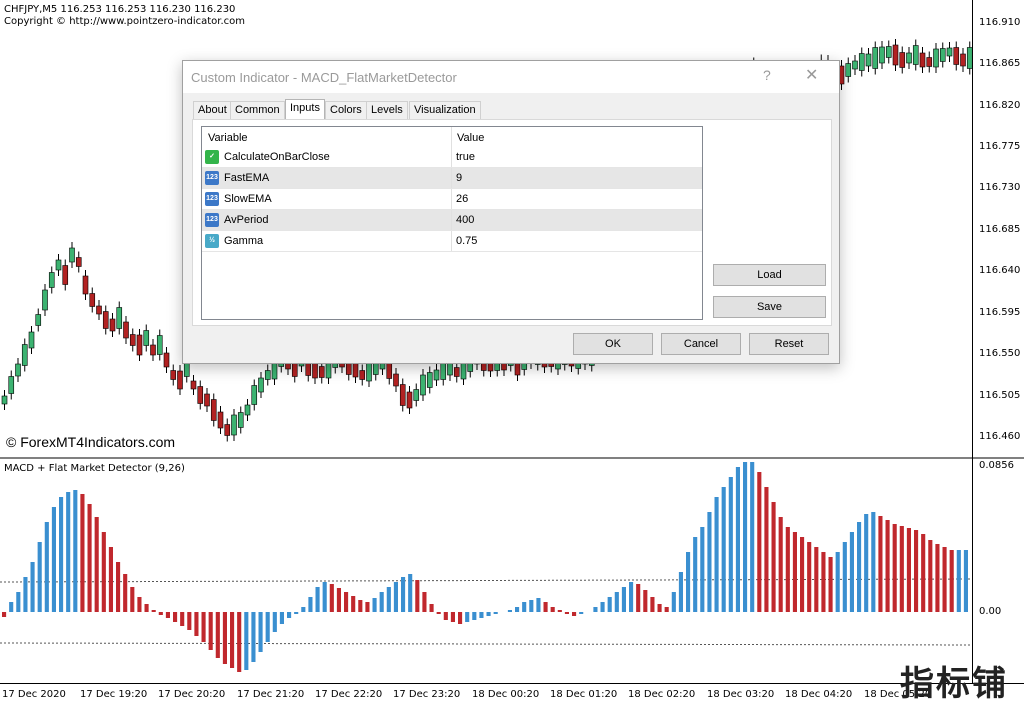 The height and width of the screenshot is (705, 1024). What do you see at coordinates (465, 157) in the screenshot?
I see `input-value: true` at bounding box center [465, 157].